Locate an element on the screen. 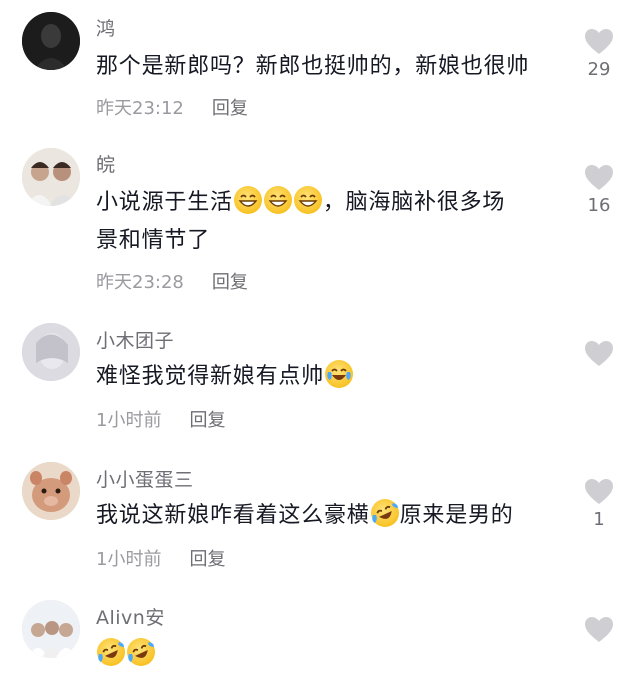 Image resolution: width=640 pixels, height=689 pixels. comment-text: 难怪我觉得新娘有点帅 is located at coordinates (331, 377).